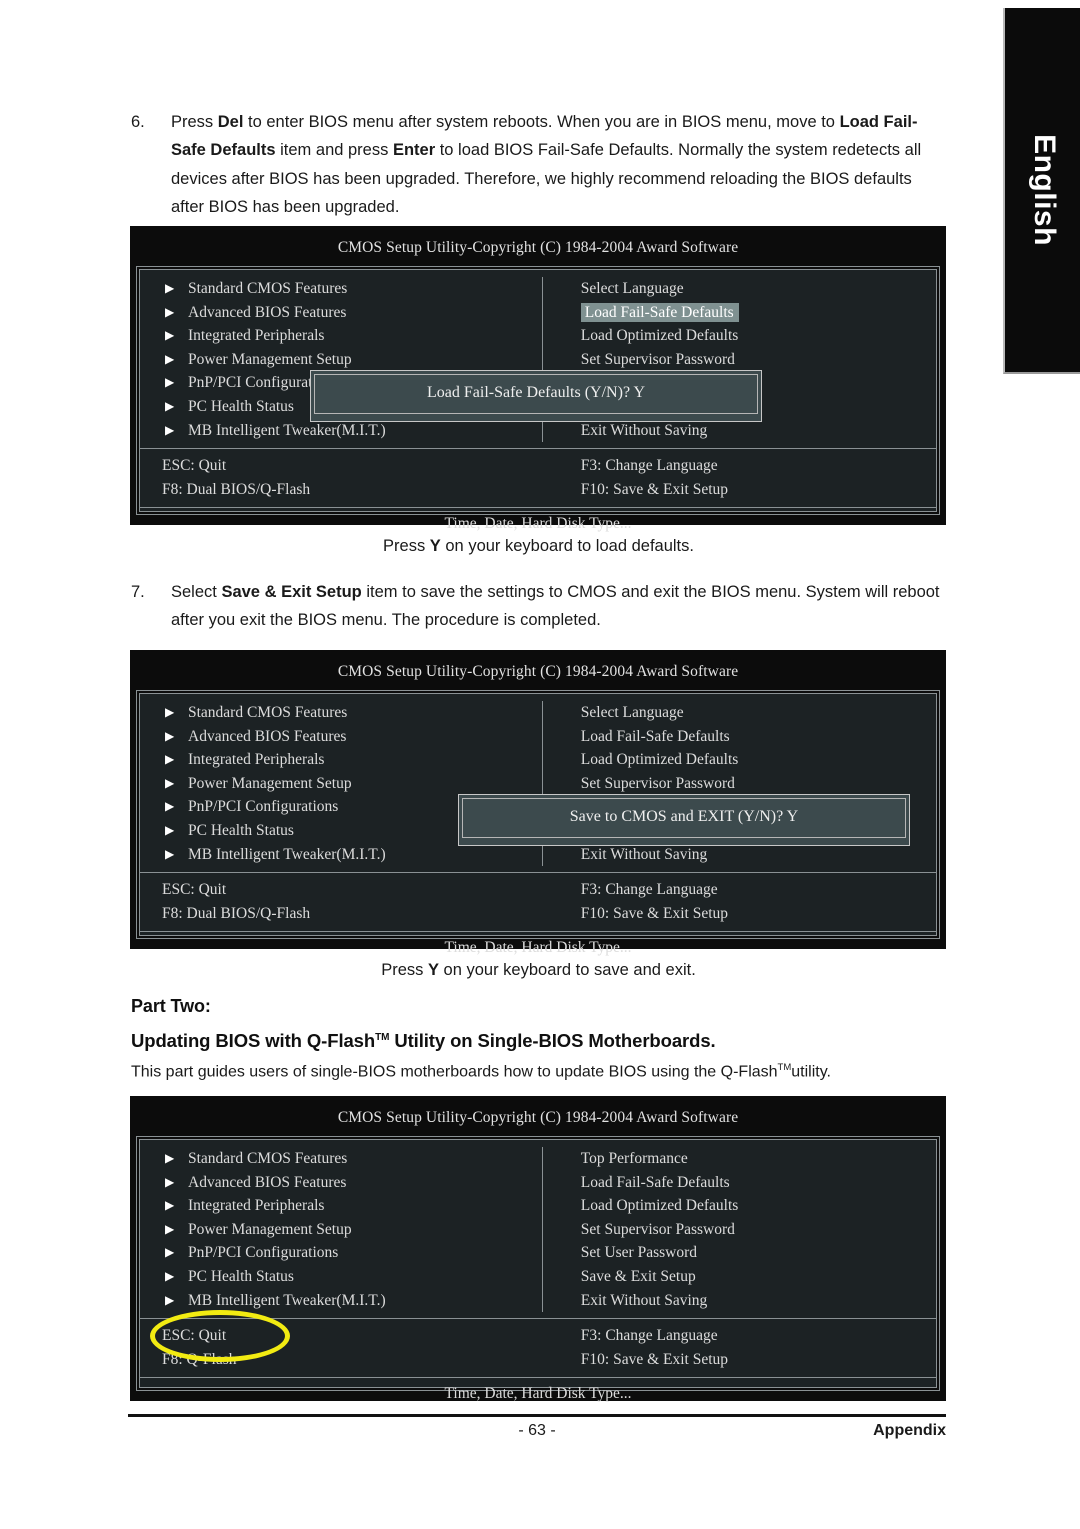 This screenshot has width=1080, height=1529. Describe the element at coordinates (567, 970) in the screenshot. I see `plain-text: on your keyboard to save and exit.` at that location.